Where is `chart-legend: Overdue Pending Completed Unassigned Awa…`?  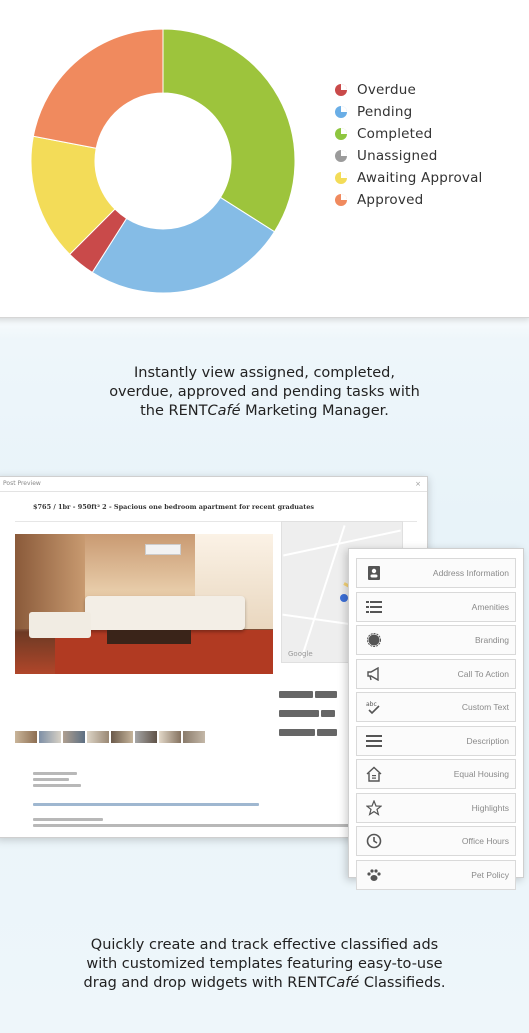 chart-legend: Overdue Pending Completed Unassigned Awa… is located at coordinates (409, 145).